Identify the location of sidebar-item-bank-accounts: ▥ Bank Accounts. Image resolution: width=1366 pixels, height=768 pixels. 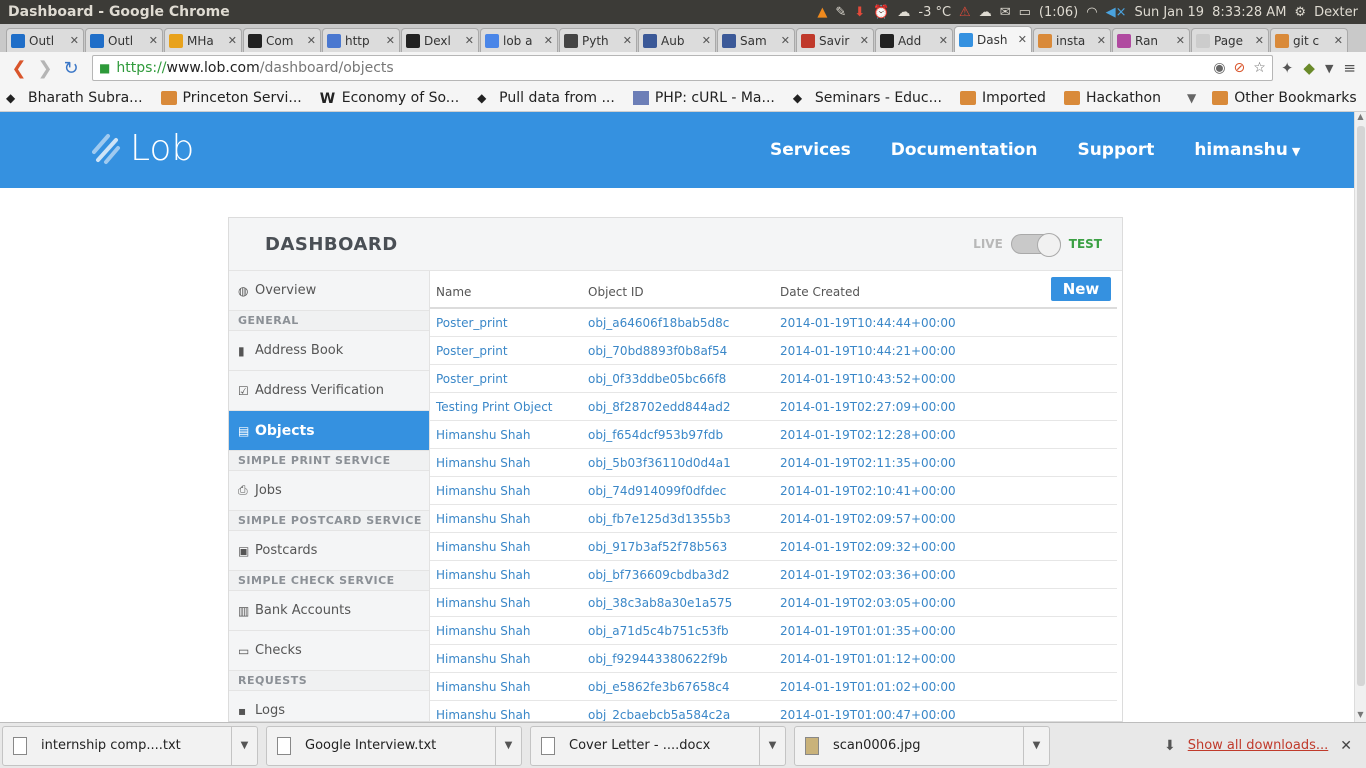
(329, 611).